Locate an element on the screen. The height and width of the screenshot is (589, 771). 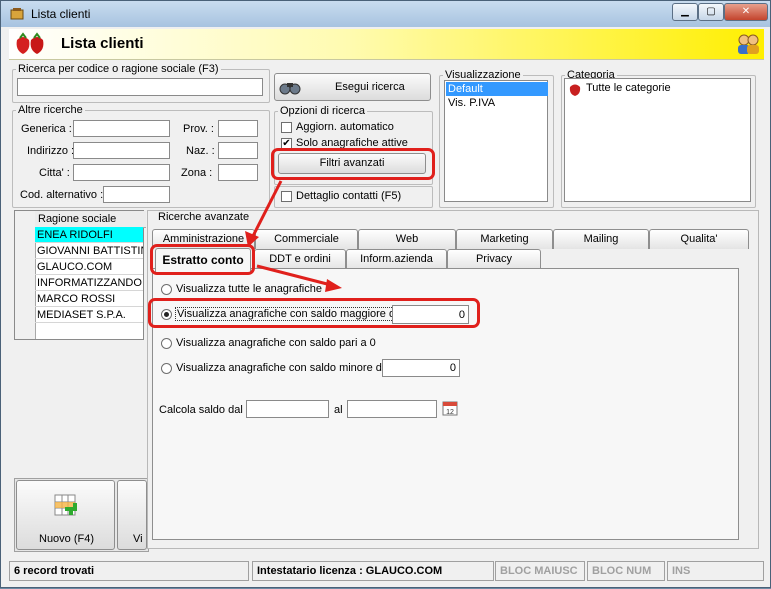
calendar-icon: 12 is located at coordinates (450, 408).